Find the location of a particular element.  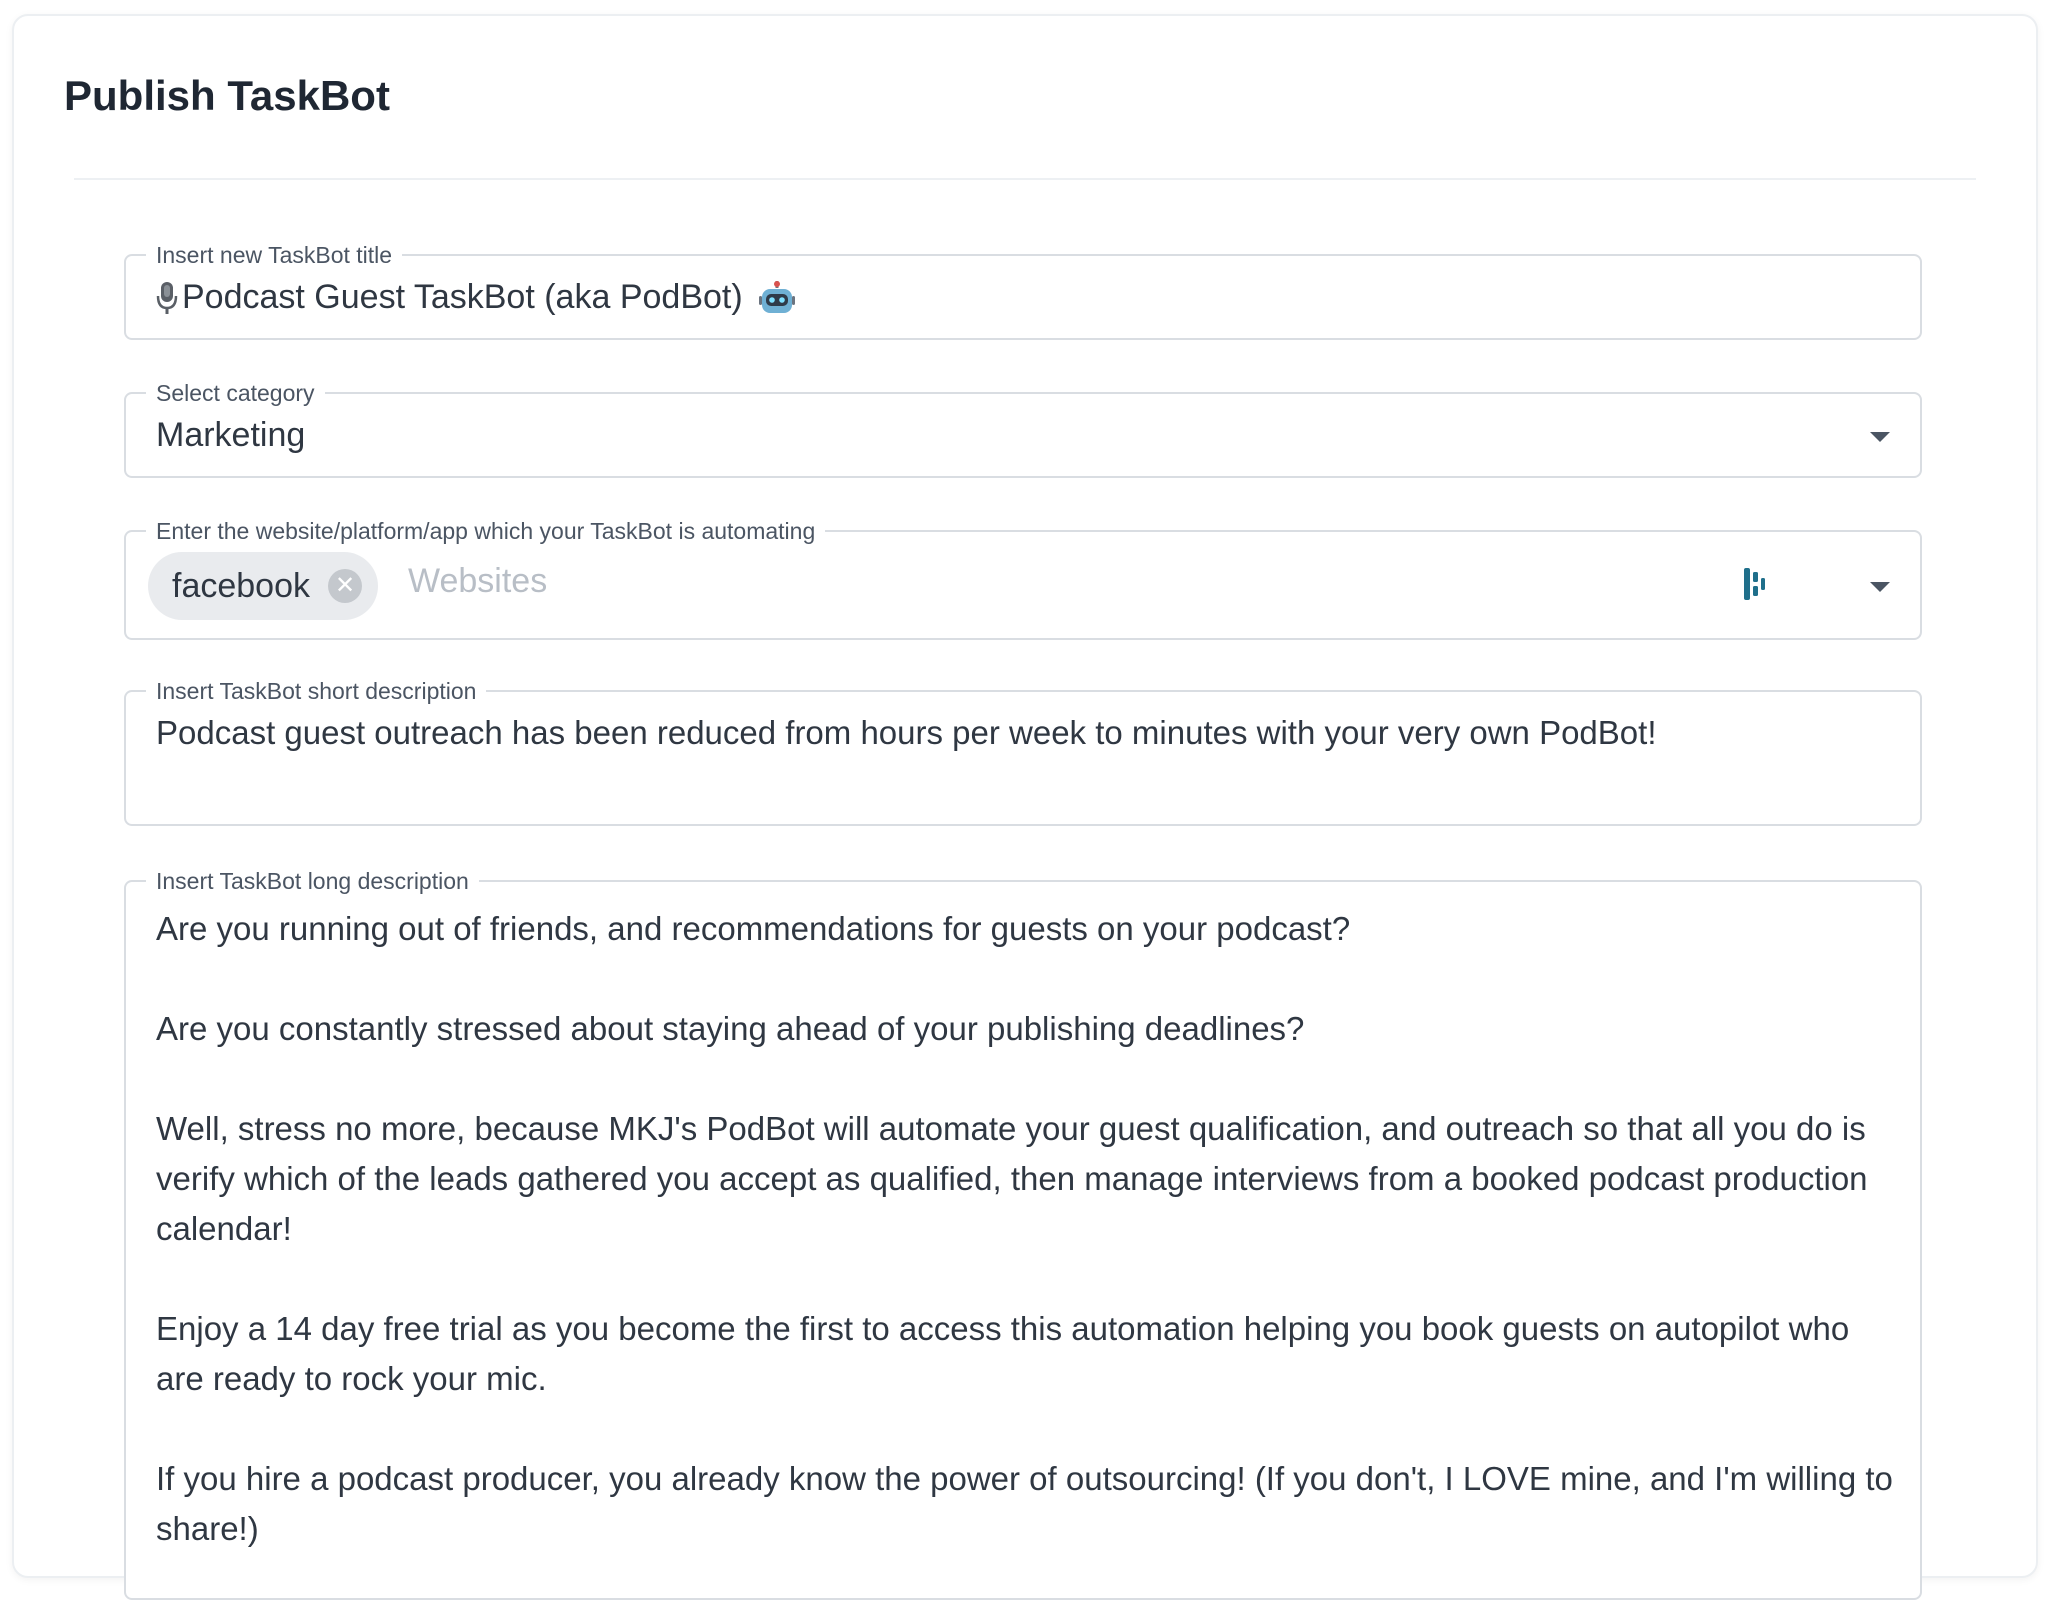

chip-remove-icon: ✕ is located at coordinates (345, 586).